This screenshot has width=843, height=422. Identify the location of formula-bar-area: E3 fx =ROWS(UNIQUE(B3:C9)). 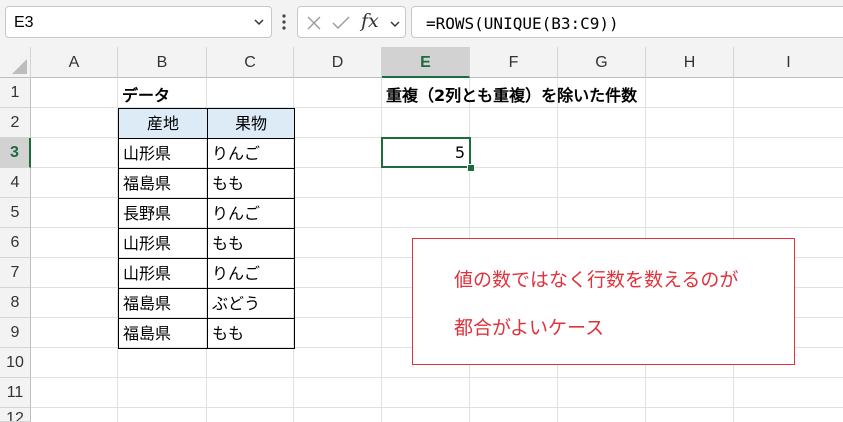
(421, 23).